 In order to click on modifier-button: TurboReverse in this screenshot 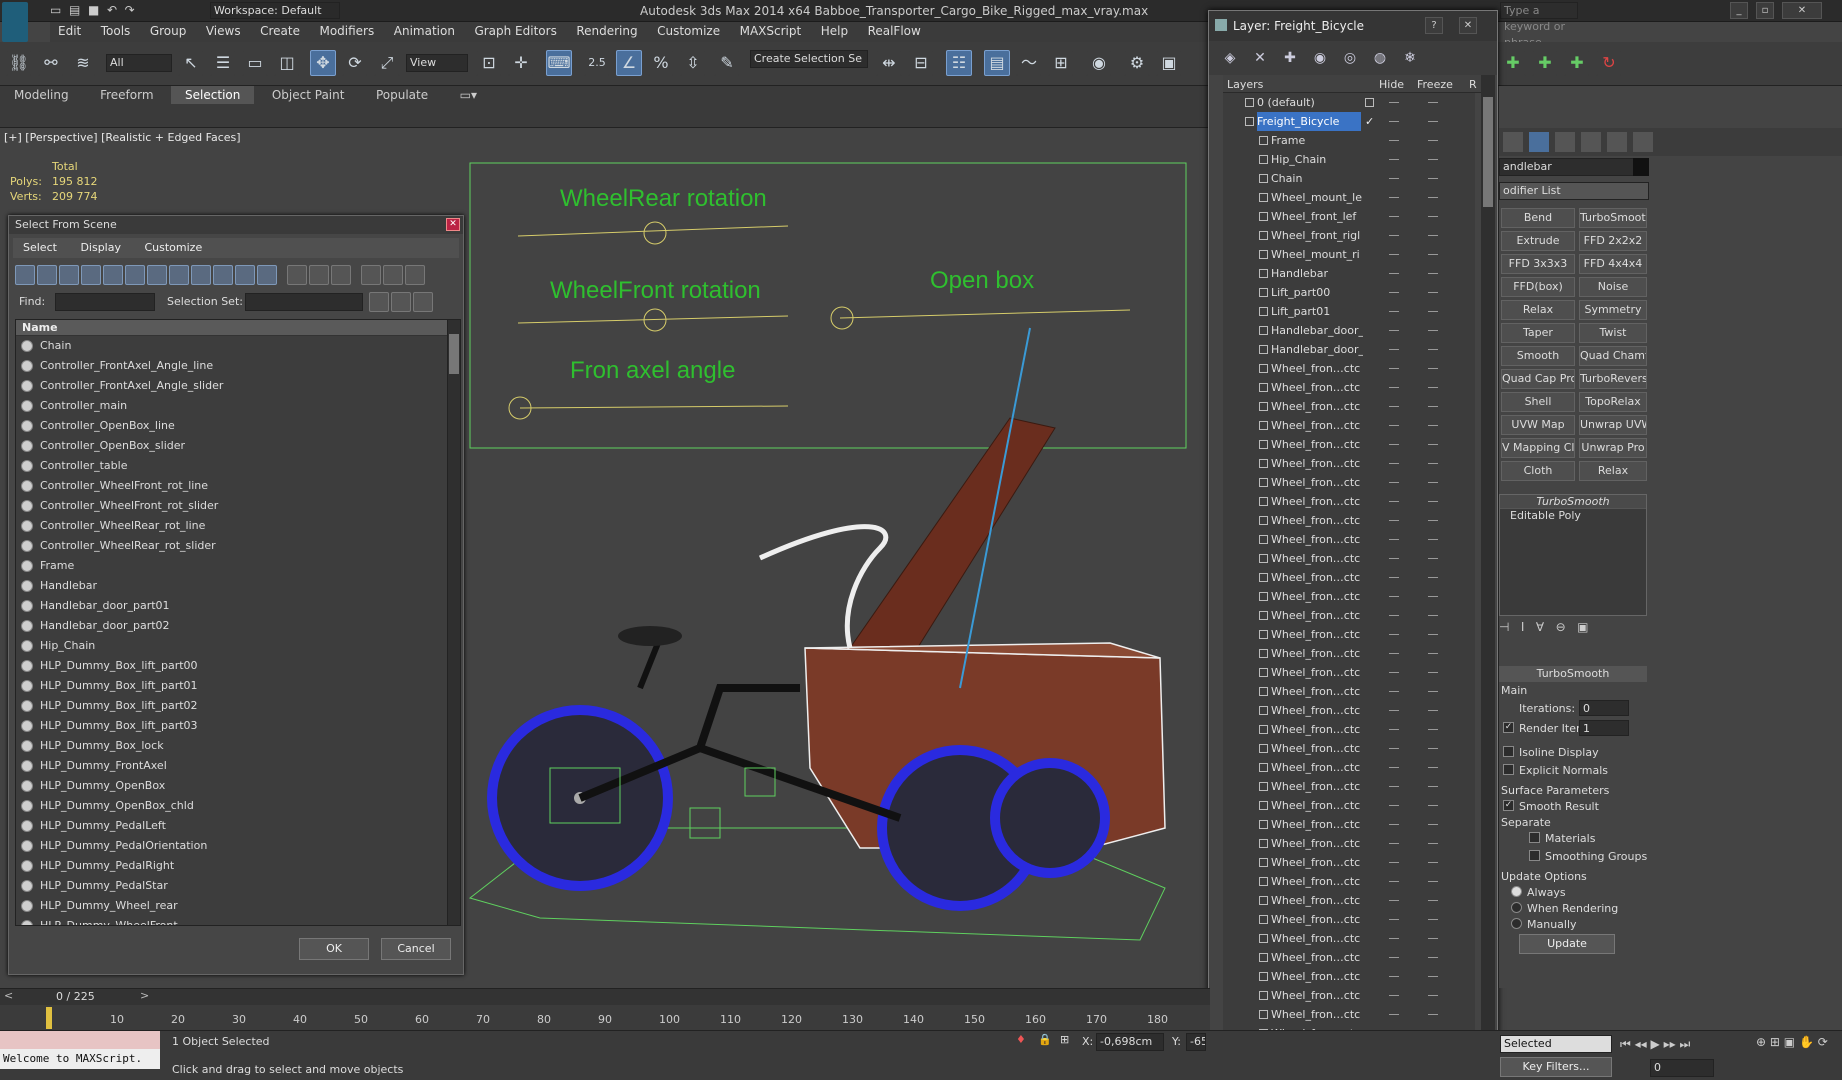, I will do `click(1613, 379)`.